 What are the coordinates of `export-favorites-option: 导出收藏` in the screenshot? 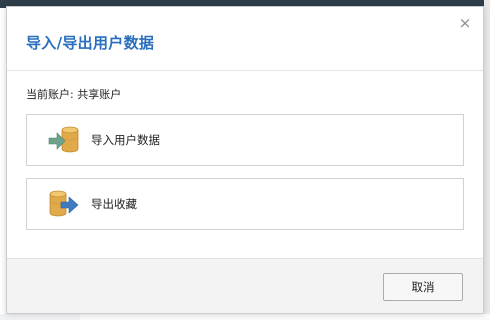 It's located at (245, 204).